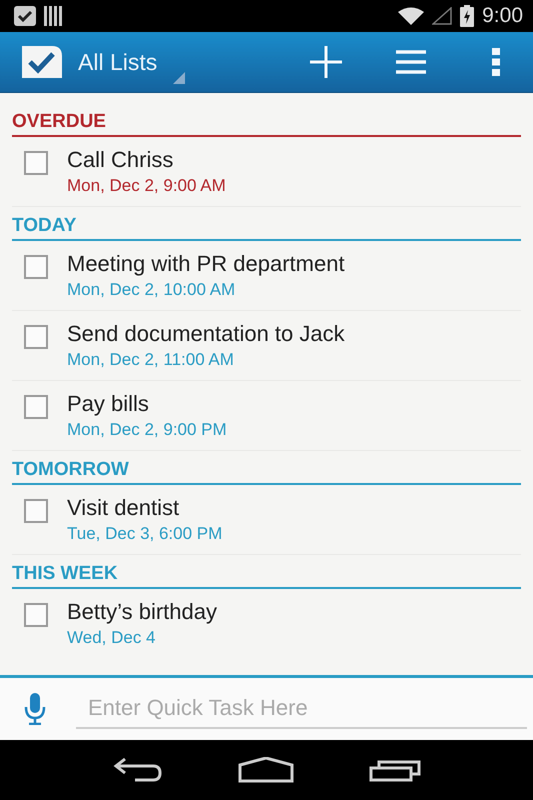  What do you see at coordinates (151, 360) in the screenshot?
I see `task-due-date: Mon, Dec 2, 11:00 AM` at bounding box center [151, 360].